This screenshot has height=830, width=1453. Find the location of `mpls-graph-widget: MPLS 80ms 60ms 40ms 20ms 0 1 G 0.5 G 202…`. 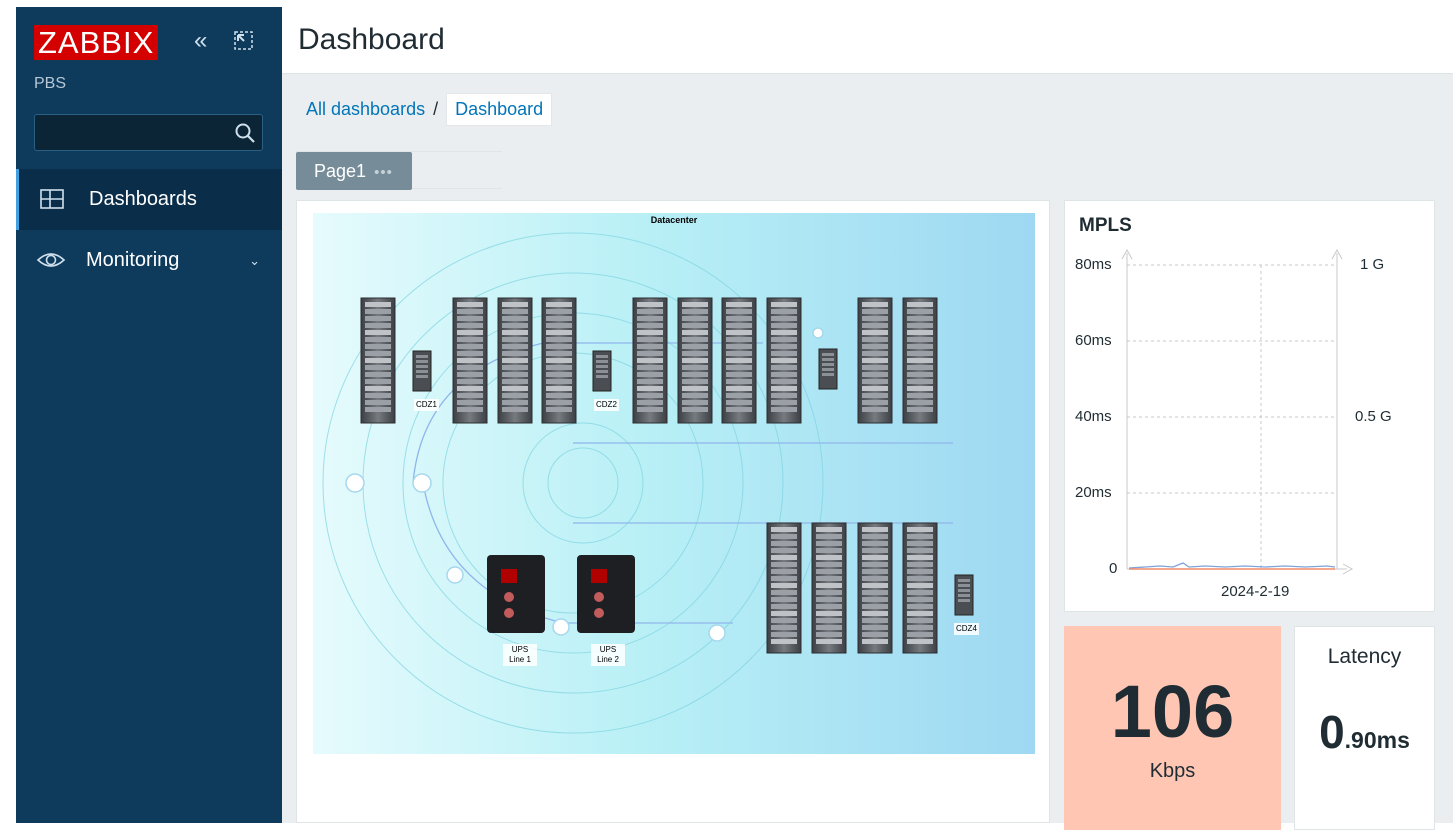

mpls-graph-widget: MPLS 80ms 60ms 40ms 20ms 0 1 G 0.5 G 202… is located at coordinates (1249, 406).